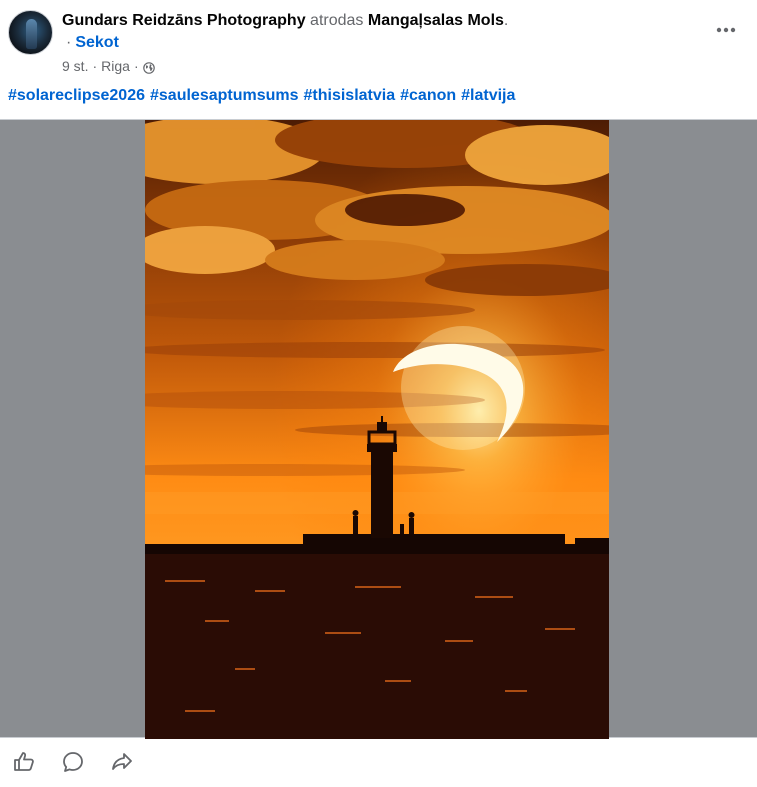  Describe the element at coordinates (97, 42) in the screenshot. I see `follow-button: Sekot` at that location.